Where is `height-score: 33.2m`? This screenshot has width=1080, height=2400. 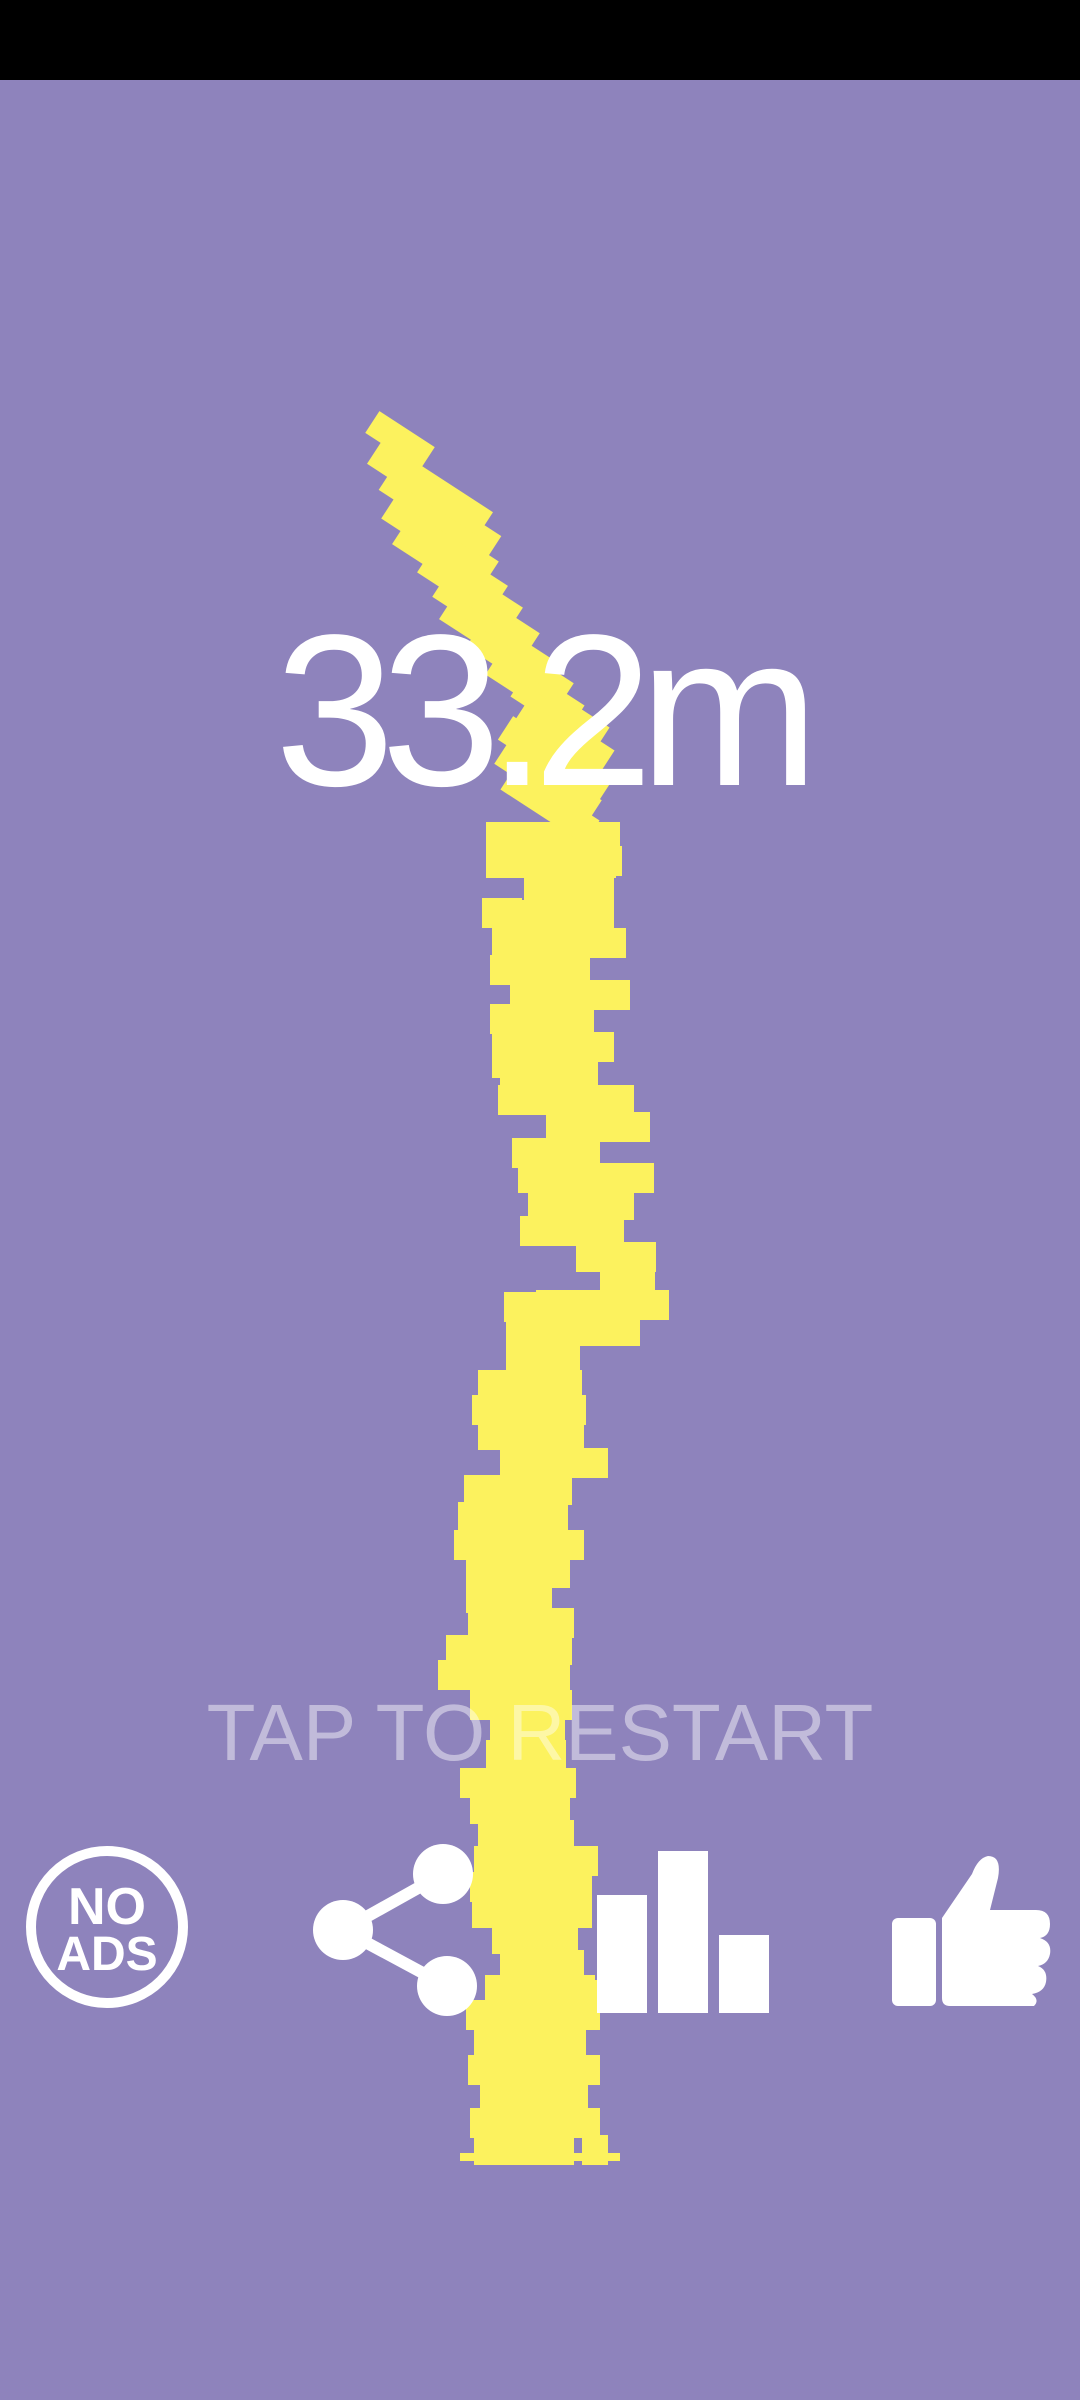
height-score: 33.2m is located at coordinates (546, 710).